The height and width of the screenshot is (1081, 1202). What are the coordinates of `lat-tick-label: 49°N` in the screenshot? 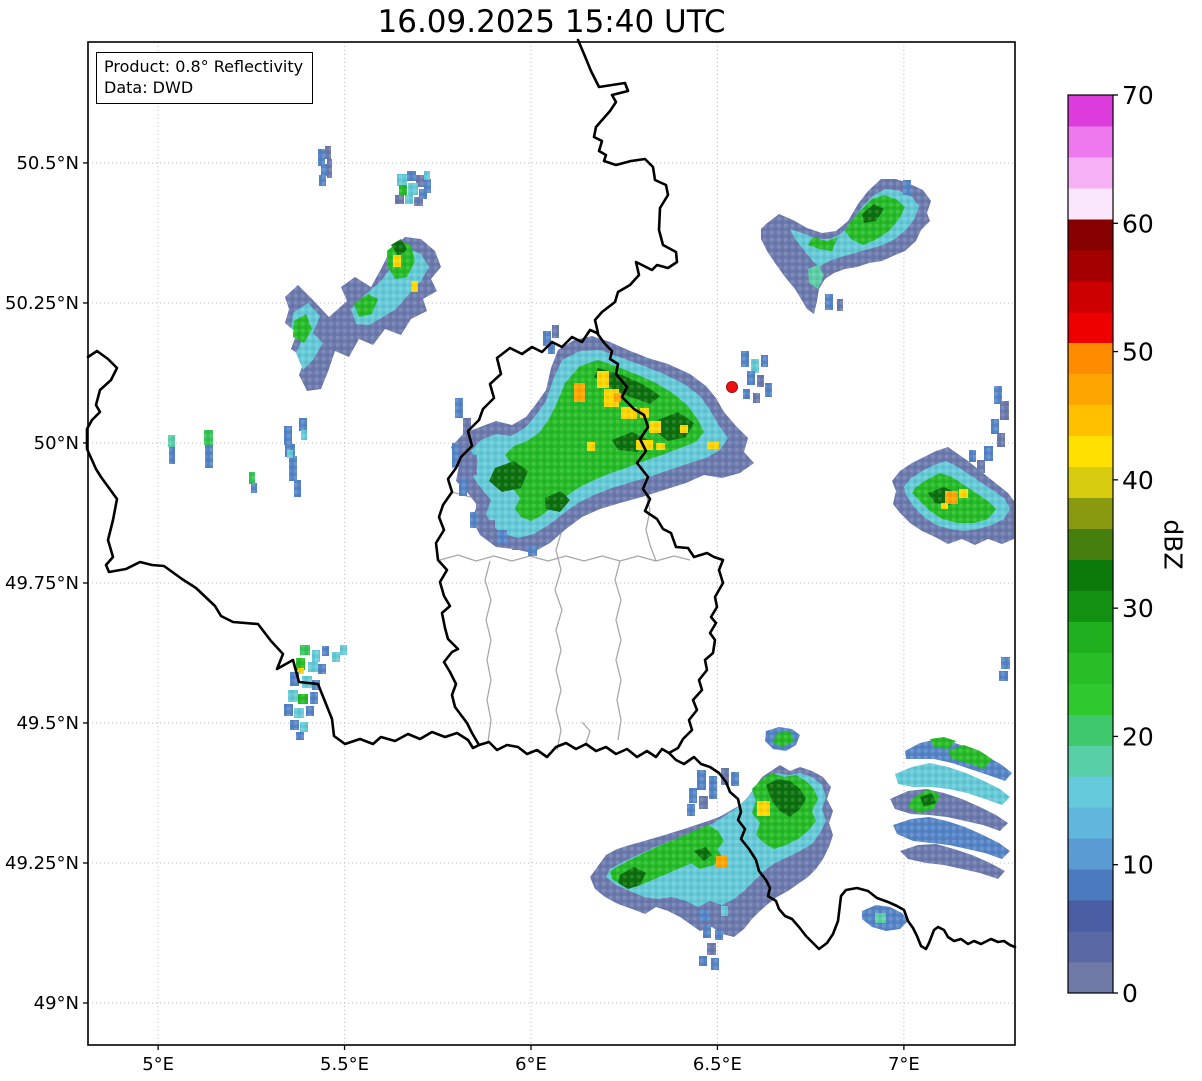 It's located at (56, 1003).